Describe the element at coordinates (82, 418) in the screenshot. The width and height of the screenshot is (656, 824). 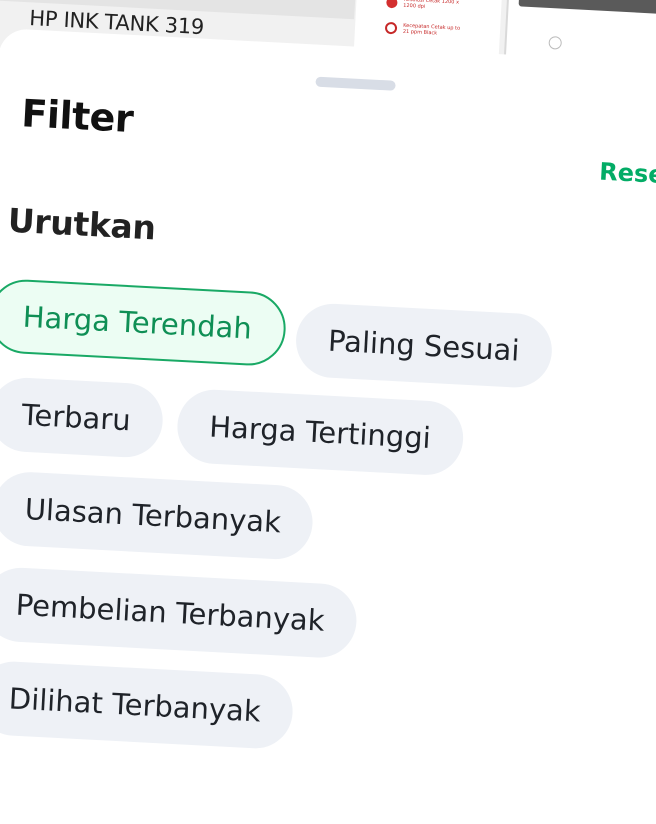
I see `sort-option-terbaru: Terbaru` at that location.